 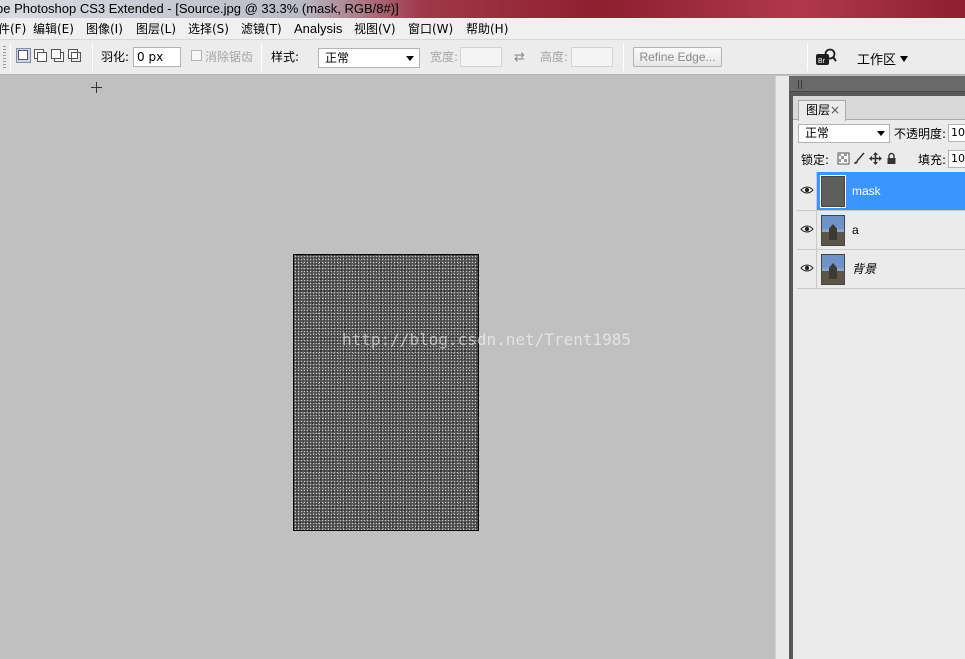 I want to click on dock-header, so click(x=877, y=84).